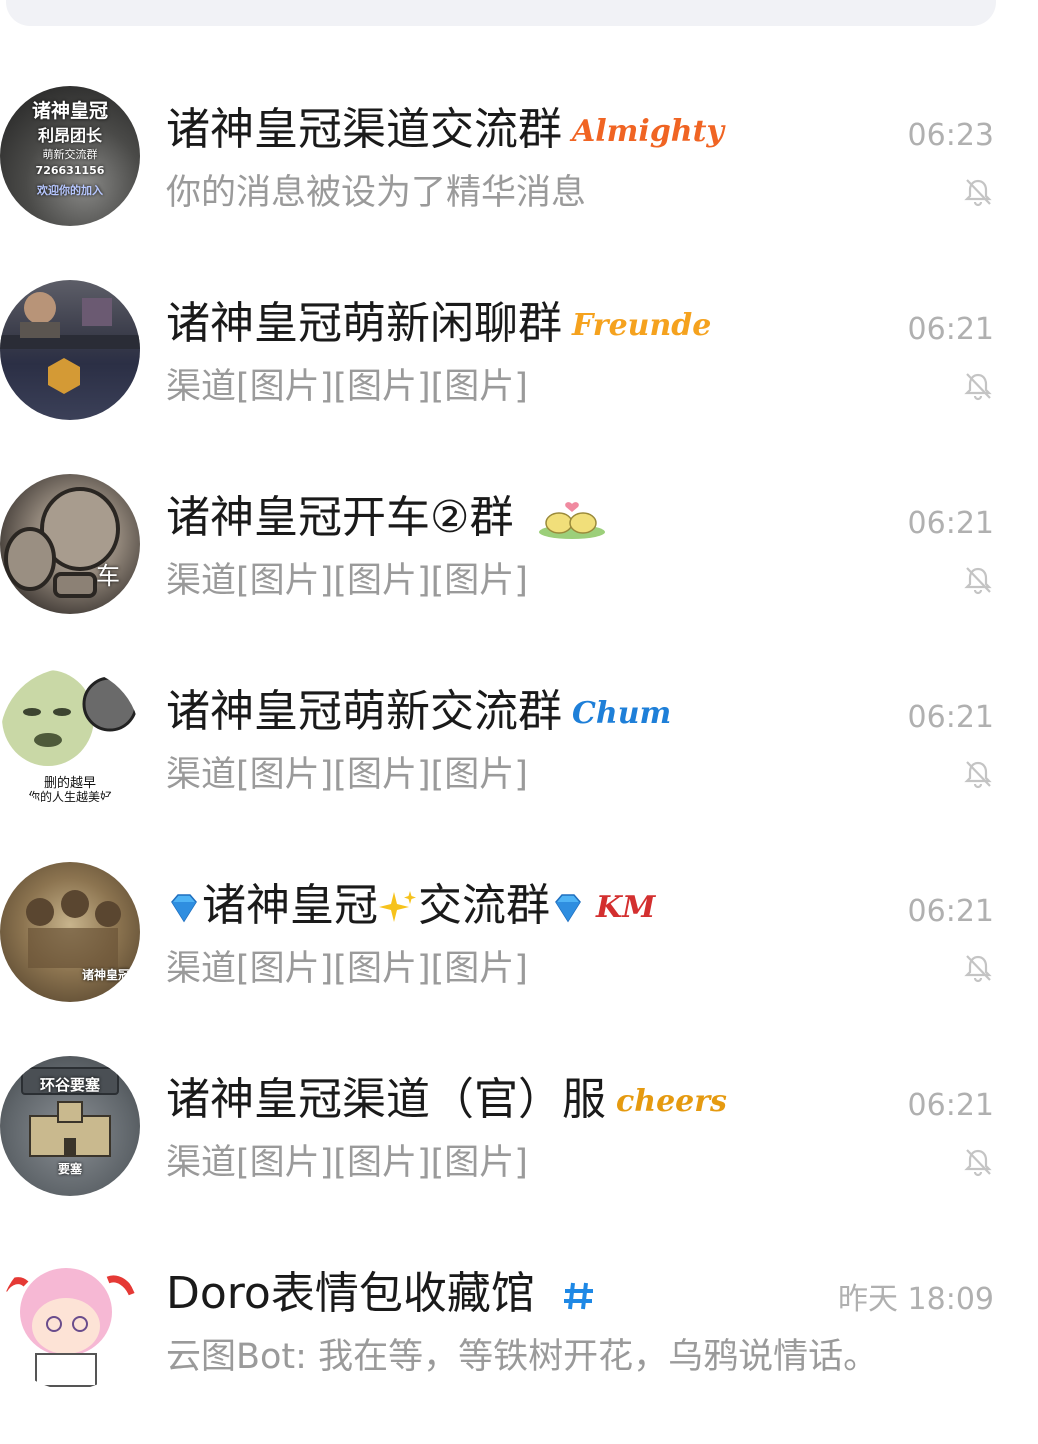  What do you see at coordinates (397, 906) in the screenshot?
I see `sparkles-emoji-icon` at bounding box center [397, 906].